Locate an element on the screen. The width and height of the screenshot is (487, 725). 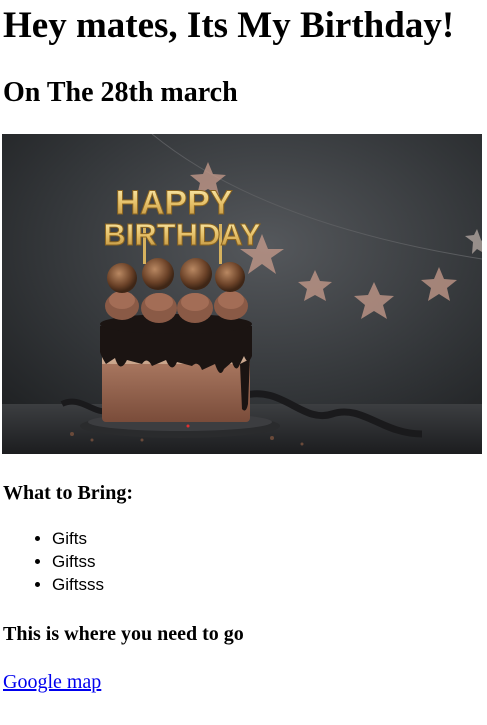
google-map-link: Google map is located at coordinates (52, 682).